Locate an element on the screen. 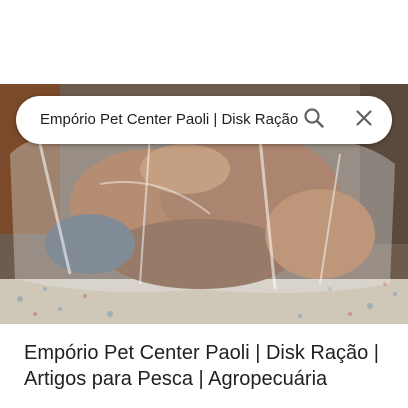 Image resolution: width=408 pixels, height=408 pixels. search-icon is located at coordinates (314, 120).